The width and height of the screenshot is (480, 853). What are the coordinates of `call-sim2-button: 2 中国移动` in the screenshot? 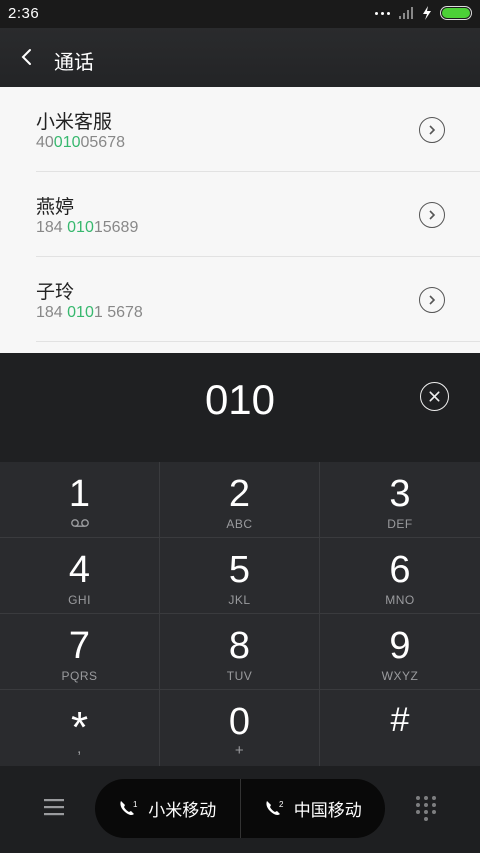 It's located at (313, 808).